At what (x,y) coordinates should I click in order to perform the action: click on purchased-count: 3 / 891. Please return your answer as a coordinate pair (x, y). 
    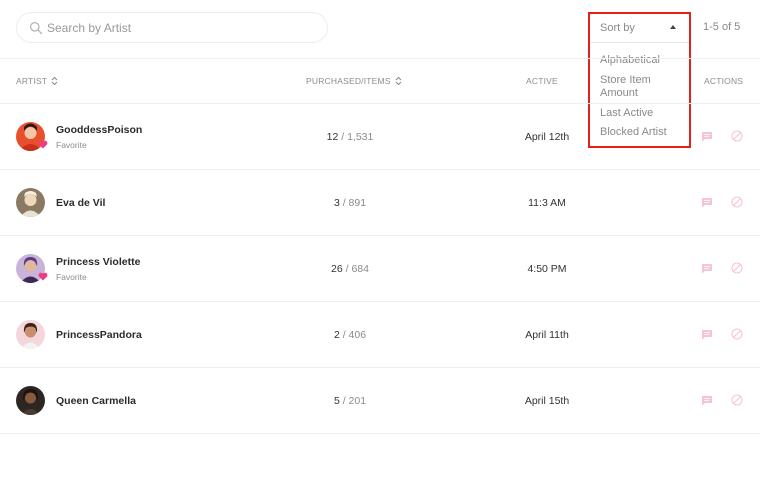
    Looking at the image, I should click on (350, 203).